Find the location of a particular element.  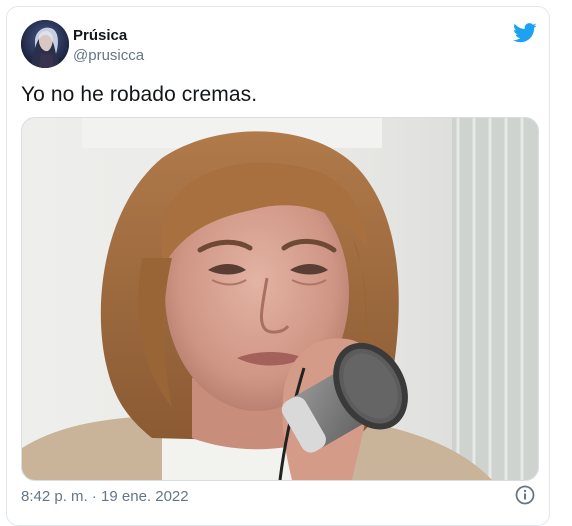

tweet-text: Yo no he robado cremas. is located at coordinates (139, 94).